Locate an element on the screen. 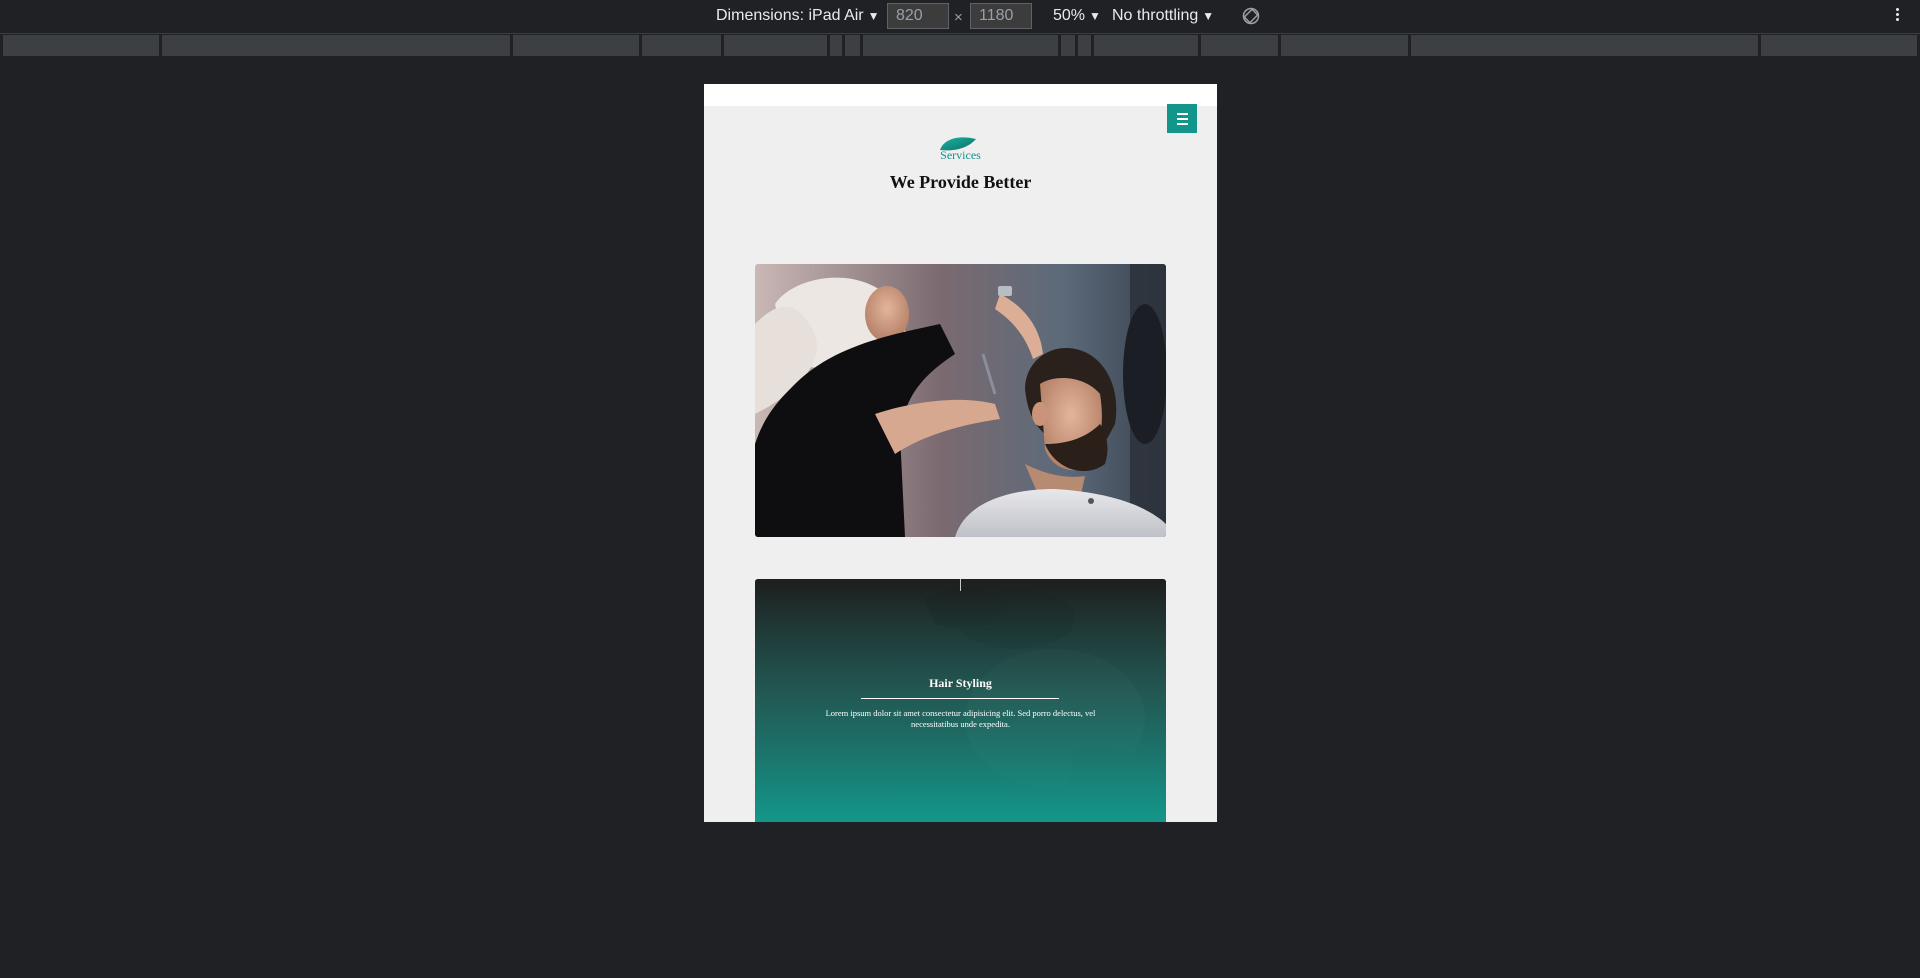 This screenshot has width=1920, height=978. rotate-icon is located at coordinates (1251, 16).